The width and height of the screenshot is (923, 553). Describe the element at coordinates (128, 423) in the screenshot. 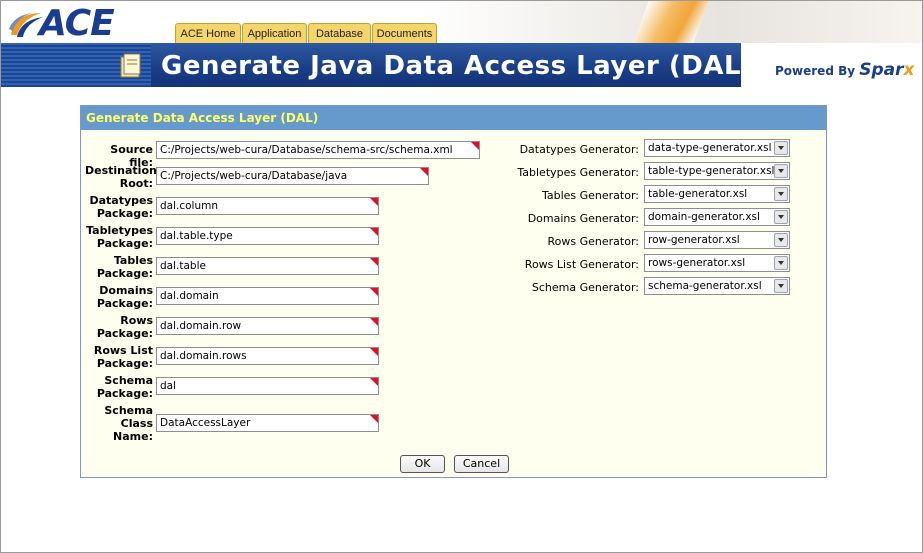

I see `schema-class-name-label: Schema Class Name:` at that location.